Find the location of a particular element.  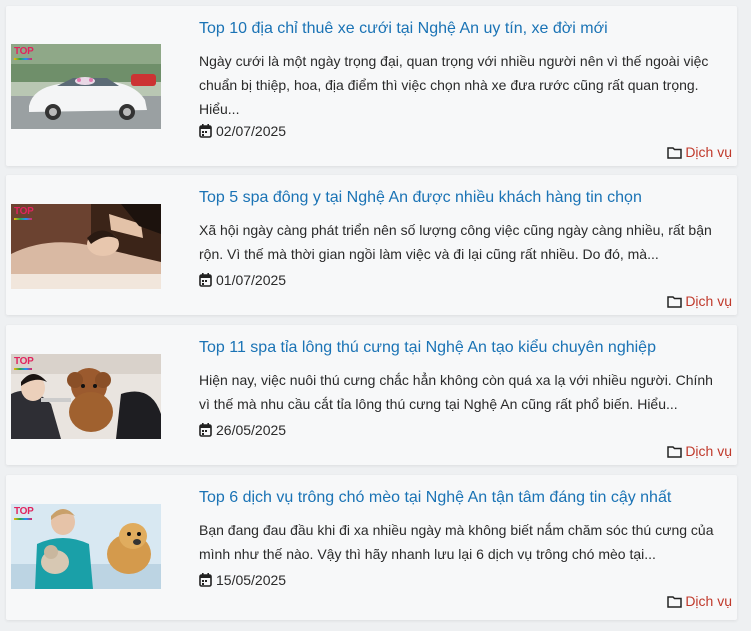

post-date: 02/07/2025 is located at coordinates (242, 131).